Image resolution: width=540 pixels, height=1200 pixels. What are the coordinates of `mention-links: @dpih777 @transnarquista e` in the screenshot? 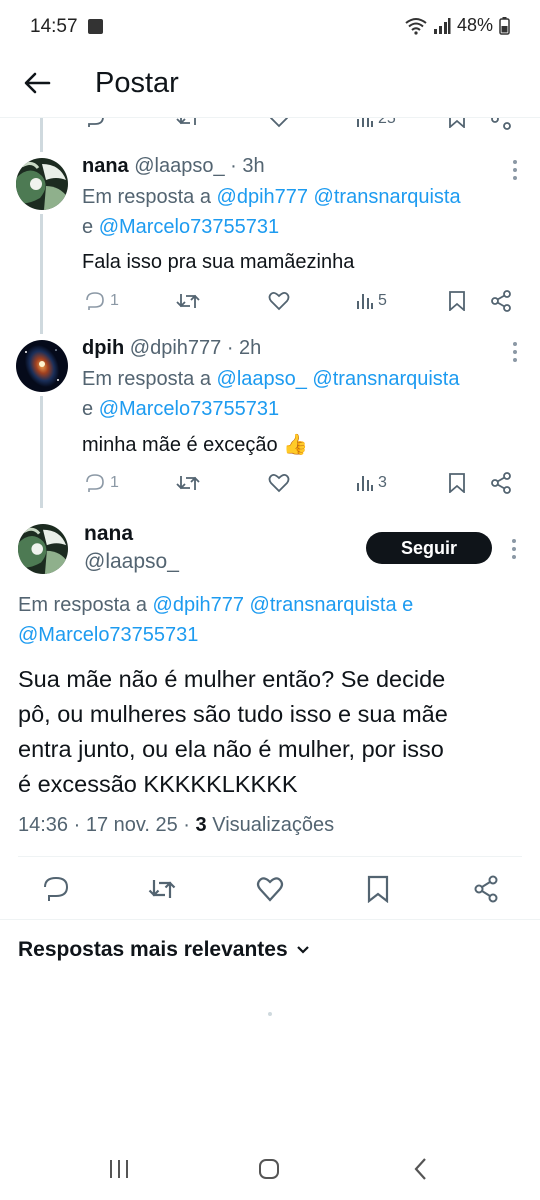 It's located at (283, 605).